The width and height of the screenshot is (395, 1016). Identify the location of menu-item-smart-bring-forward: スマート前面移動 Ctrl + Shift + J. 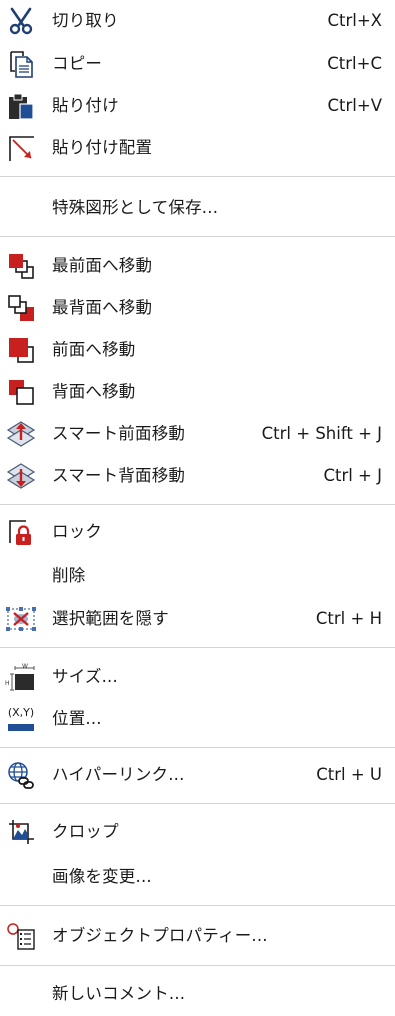
(197, 434).